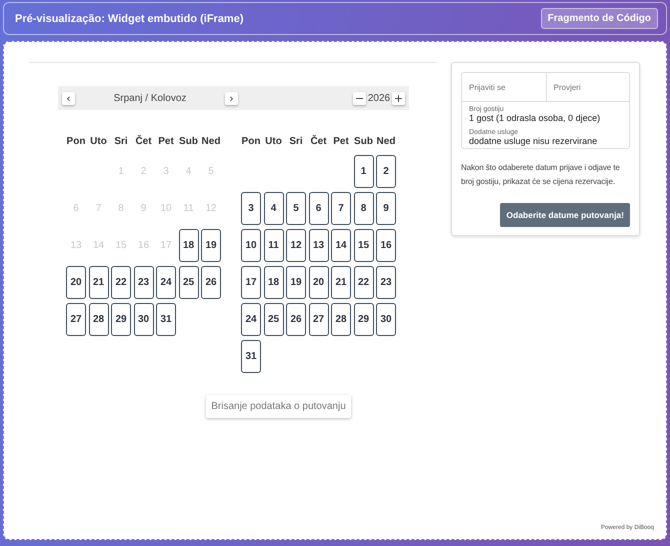  Describe the element at coordinates (379, 98) in the screenshot. I see `year-label: 2026` at that location.